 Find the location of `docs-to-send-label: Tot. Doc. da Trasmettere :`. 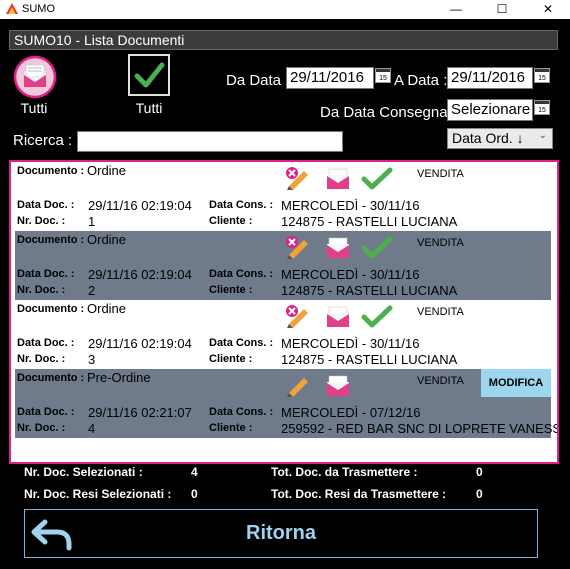

docs-to-send-label: Tot. Doc. da Trasmettere : is located at coordinates (344, 472).